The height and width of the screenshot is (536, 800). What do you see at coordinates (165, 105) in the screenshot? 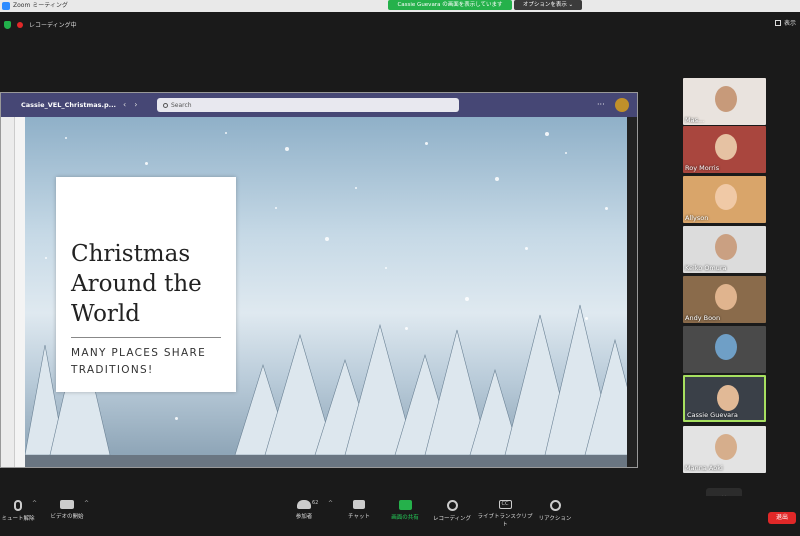
I see `search-icon` at bounding box center [165, 105].